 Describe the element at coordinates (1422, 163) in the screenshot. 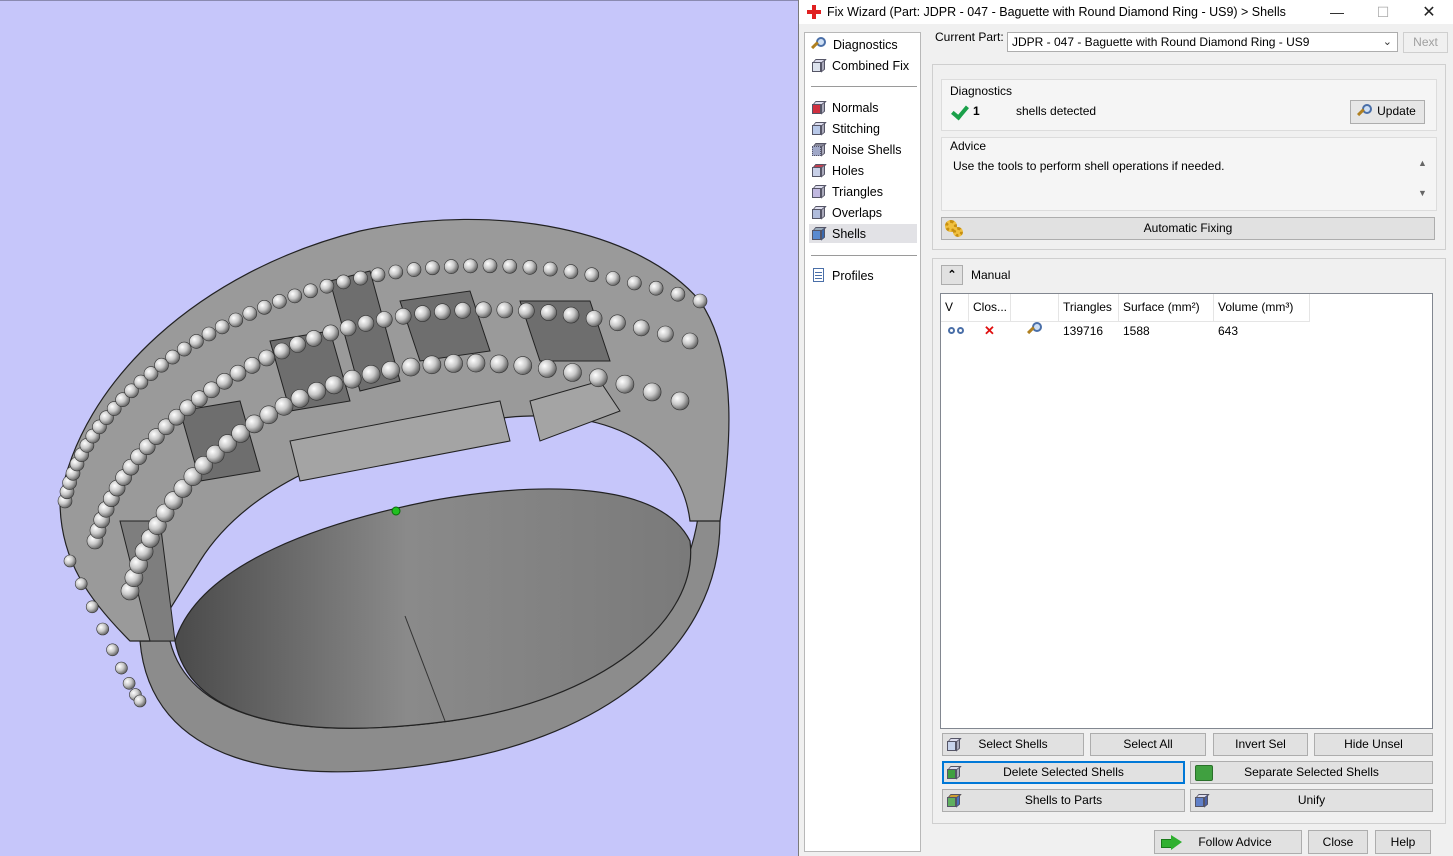

I see `scroll-up-icon: ▲` at that location.